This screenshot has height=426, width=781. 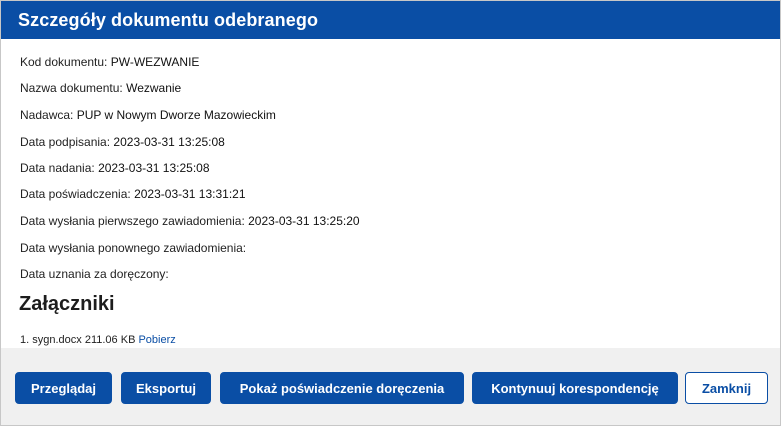 I want to click on field-value: 2023-03-31 13:25:20, so click(x=304, y=221).